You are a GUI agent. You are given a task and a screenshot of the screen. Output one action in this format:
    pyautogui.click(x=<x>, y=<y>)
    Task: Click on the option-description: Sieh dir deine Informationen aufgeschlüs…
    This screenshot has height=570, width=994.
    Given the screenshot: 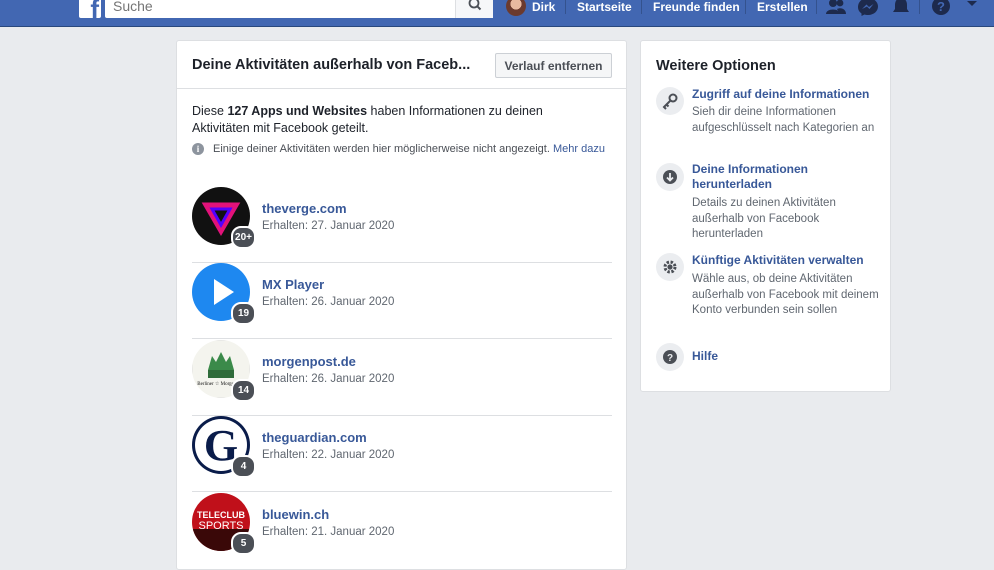 What is the action you would take?
    pyautogui.click(x=783, y=120)
    